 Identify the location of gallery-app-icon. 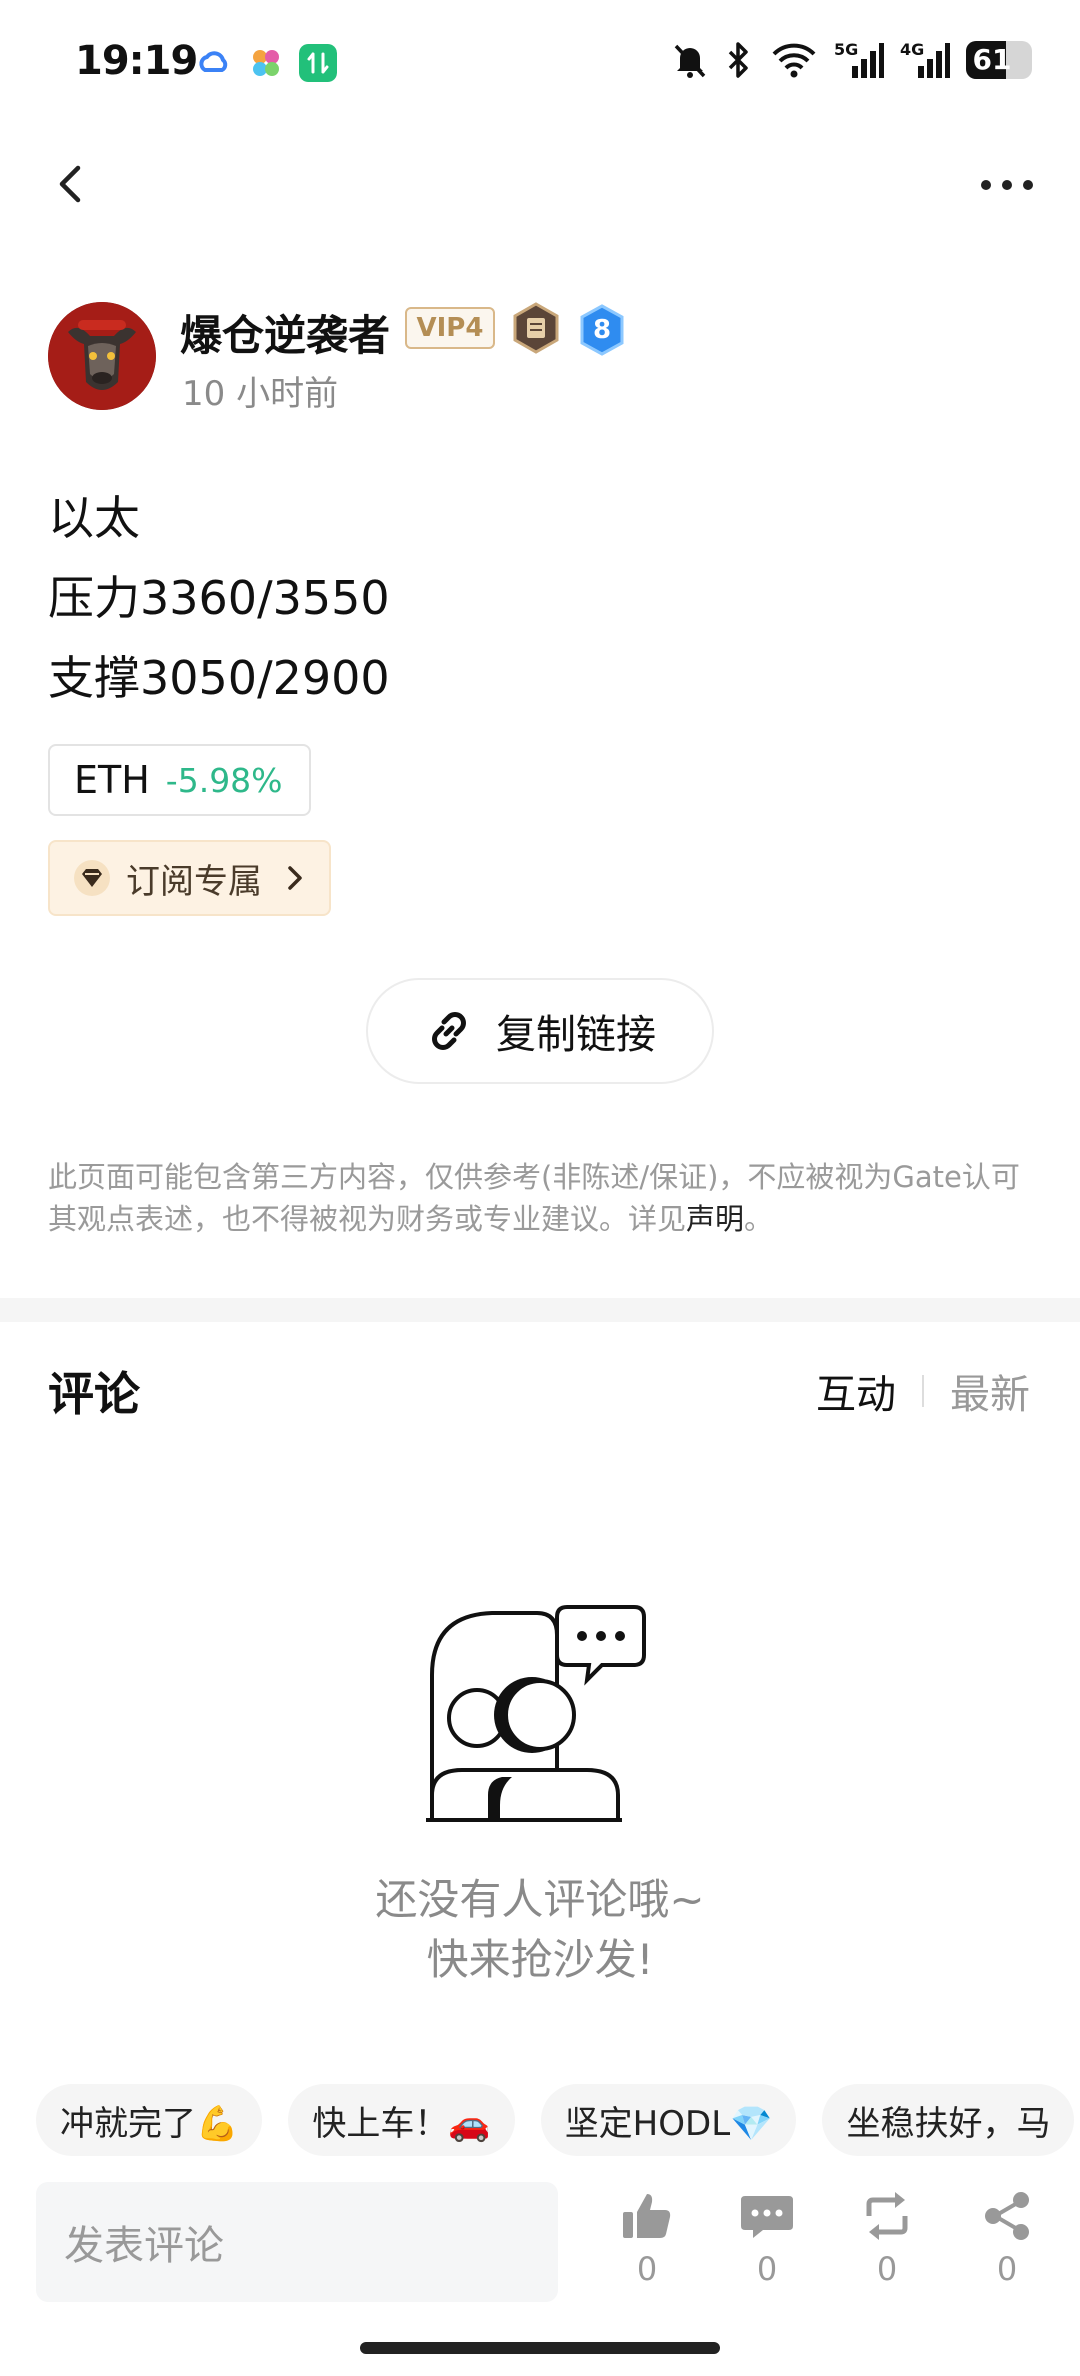
(266, 63).